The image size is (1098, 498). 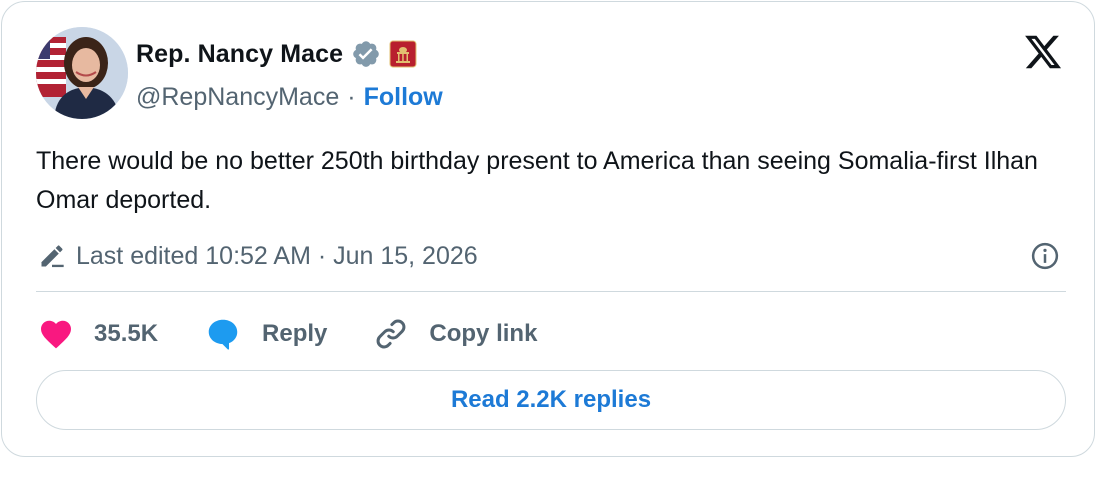 What do you see at coordinates (551, 291) in the screenshot?
I see `divider` at bounding box center [551, 291].